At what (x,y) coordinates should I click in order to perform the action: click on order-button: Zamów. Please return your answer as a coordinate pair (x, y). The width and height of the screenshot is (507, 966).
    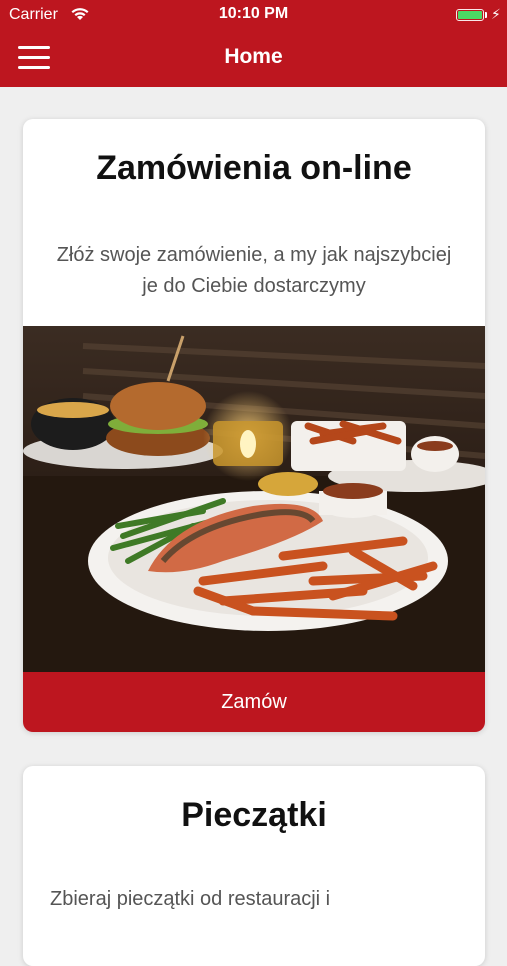
    Looking at the image, I should click on (254, 702).